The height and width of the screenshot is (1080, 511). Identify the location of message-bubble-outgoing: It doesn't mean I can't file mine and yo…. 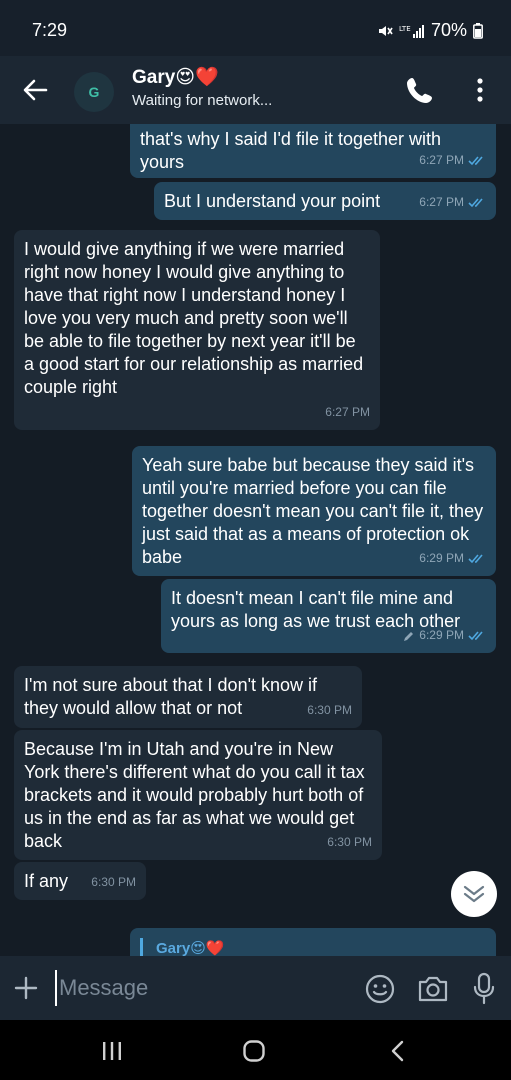
(328, 616).